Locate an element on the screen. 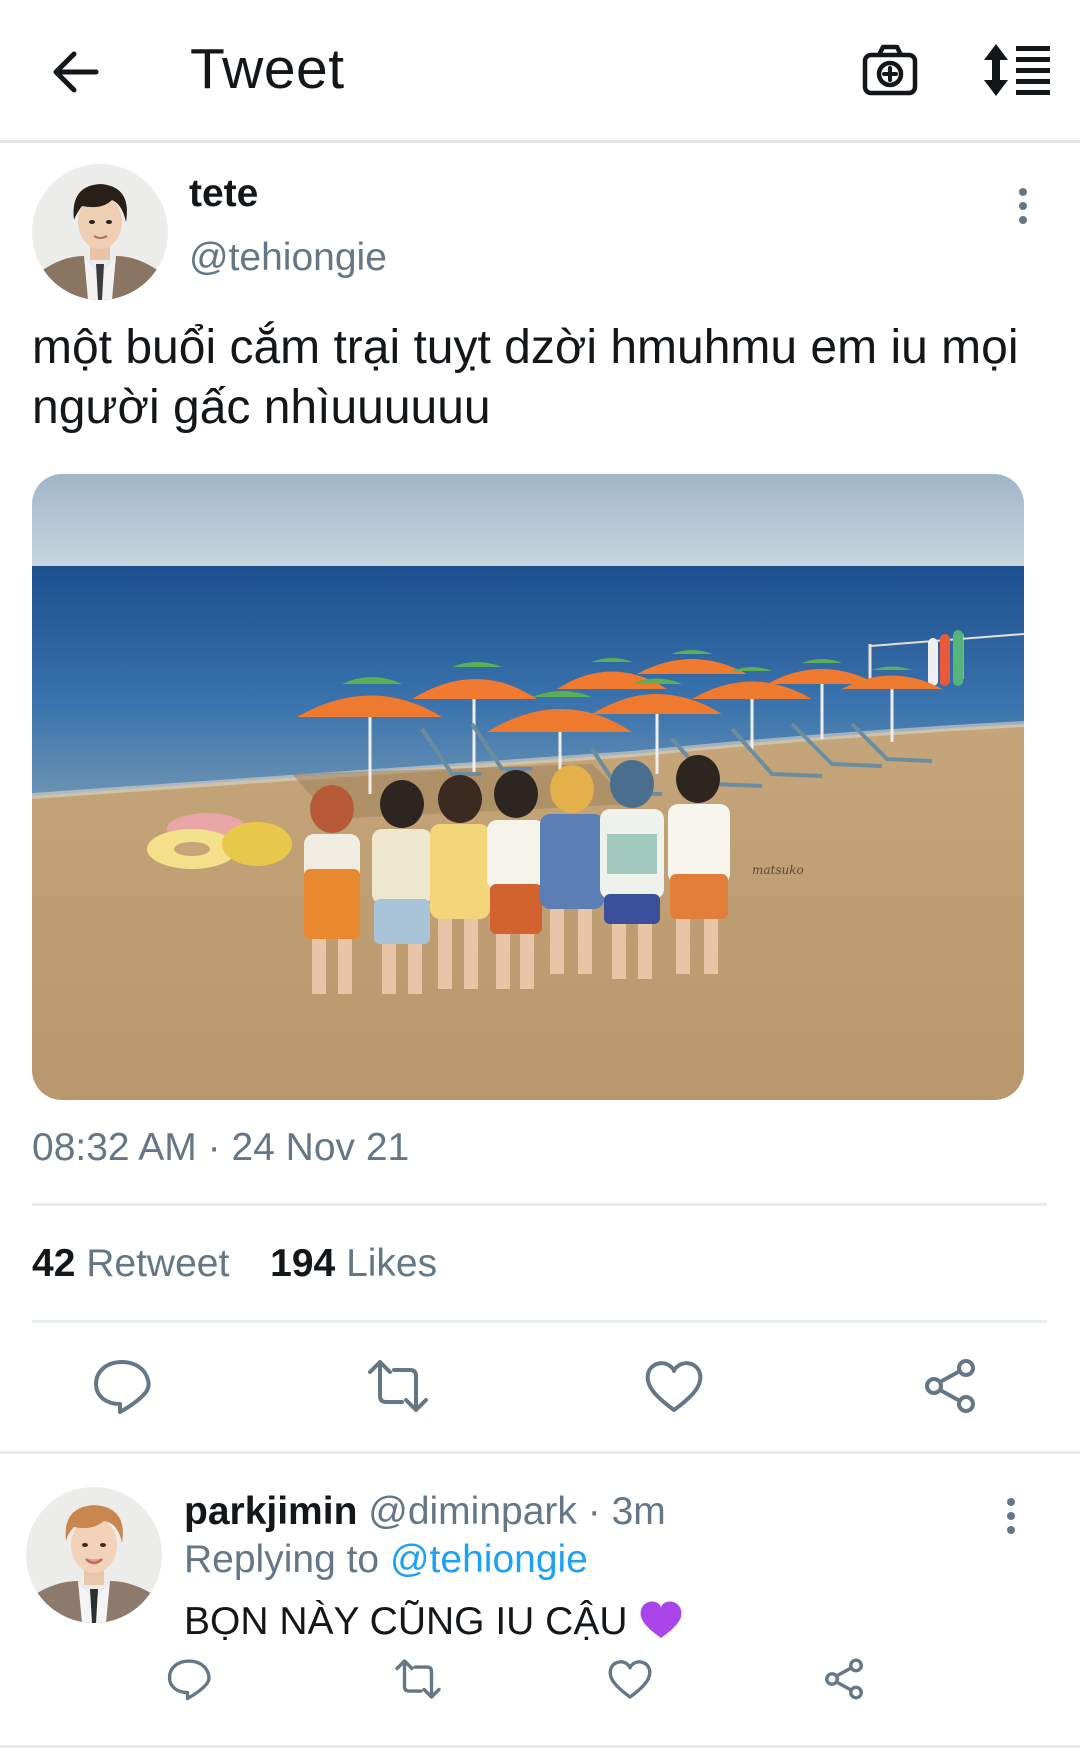 The image size is (1080, 1759). replying-to-mention: @tehiongie is located at coordinates (489, 1559).